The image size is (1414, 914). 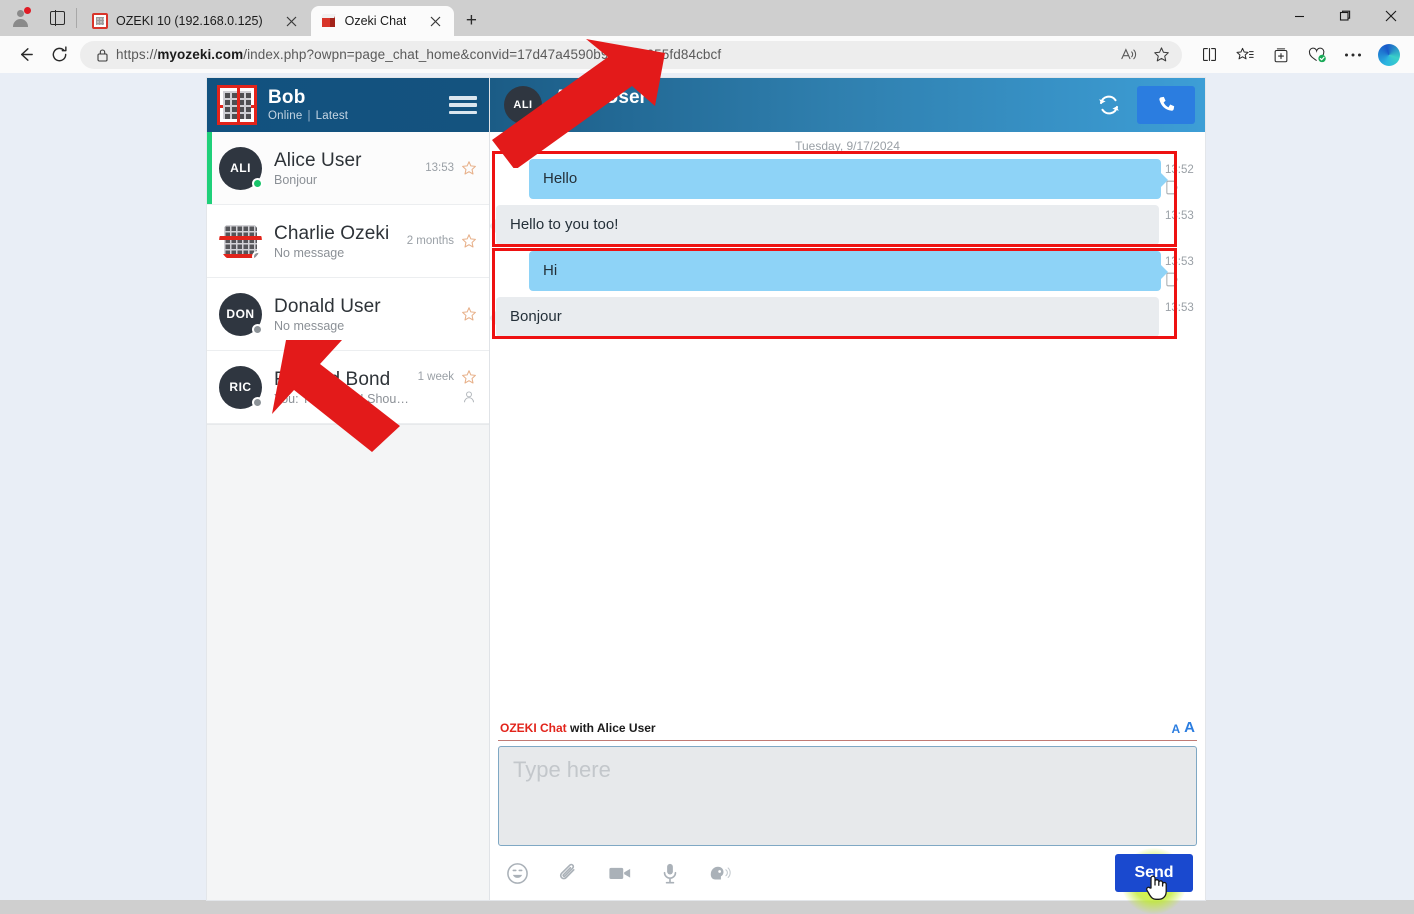 I want to click on message-bubble-incoming: Hello to you too!, so click(x=827, y=225).